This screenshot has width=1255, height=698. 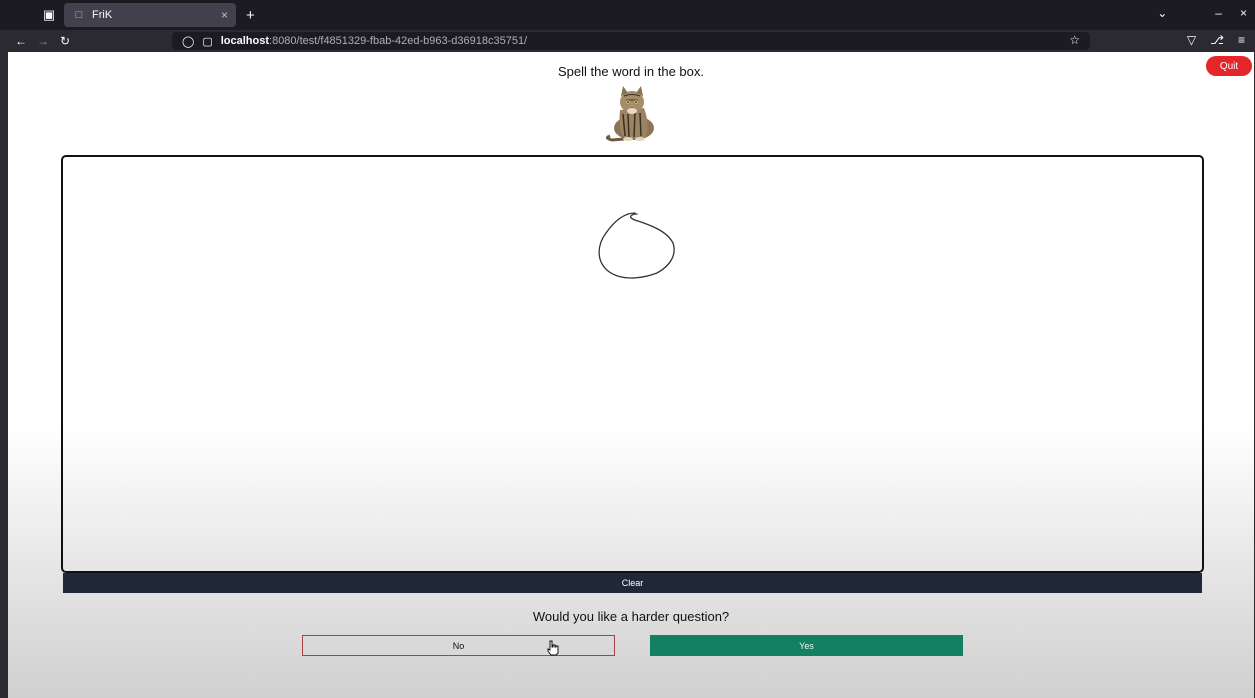 What do you see at coordinates (636, 245) in the screenshot?
I see `drawn-stroke` at bounding box center [636, 245].